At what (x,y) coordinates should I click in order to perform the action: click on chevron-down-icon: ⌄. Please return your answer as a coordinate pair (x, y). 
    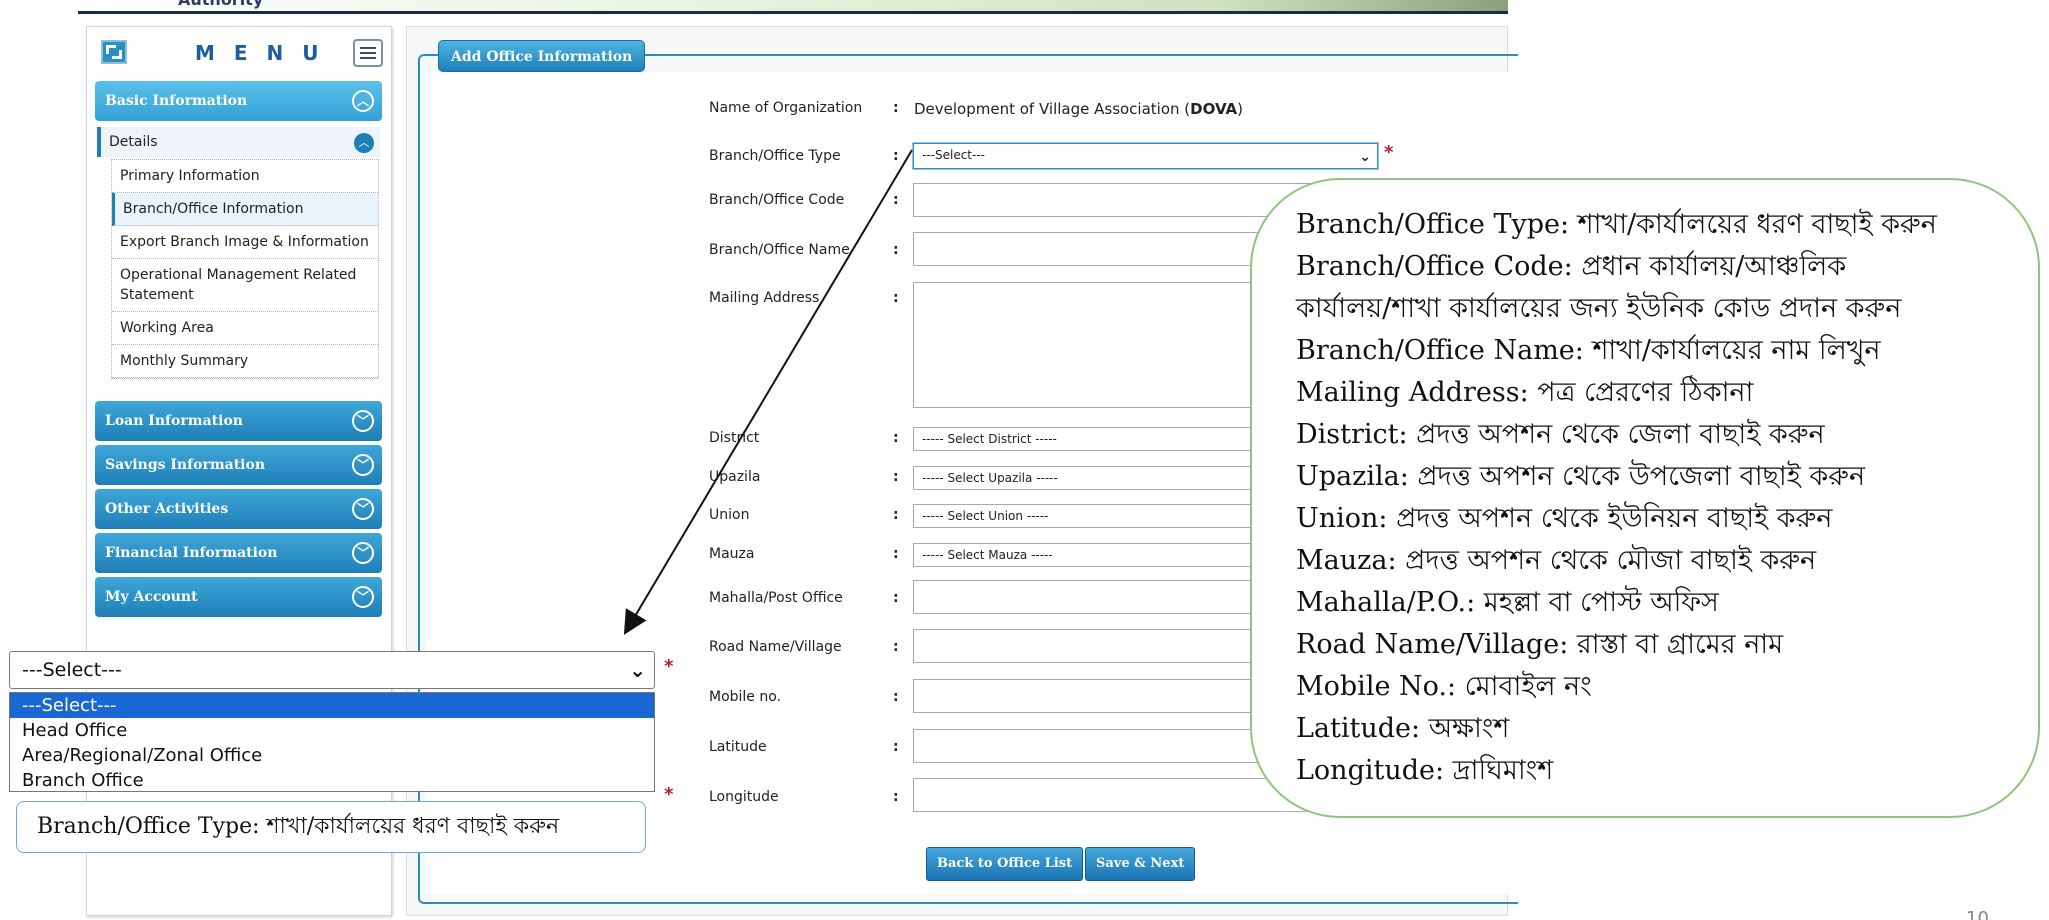
    Looking at the image, I should click on (637, 670).